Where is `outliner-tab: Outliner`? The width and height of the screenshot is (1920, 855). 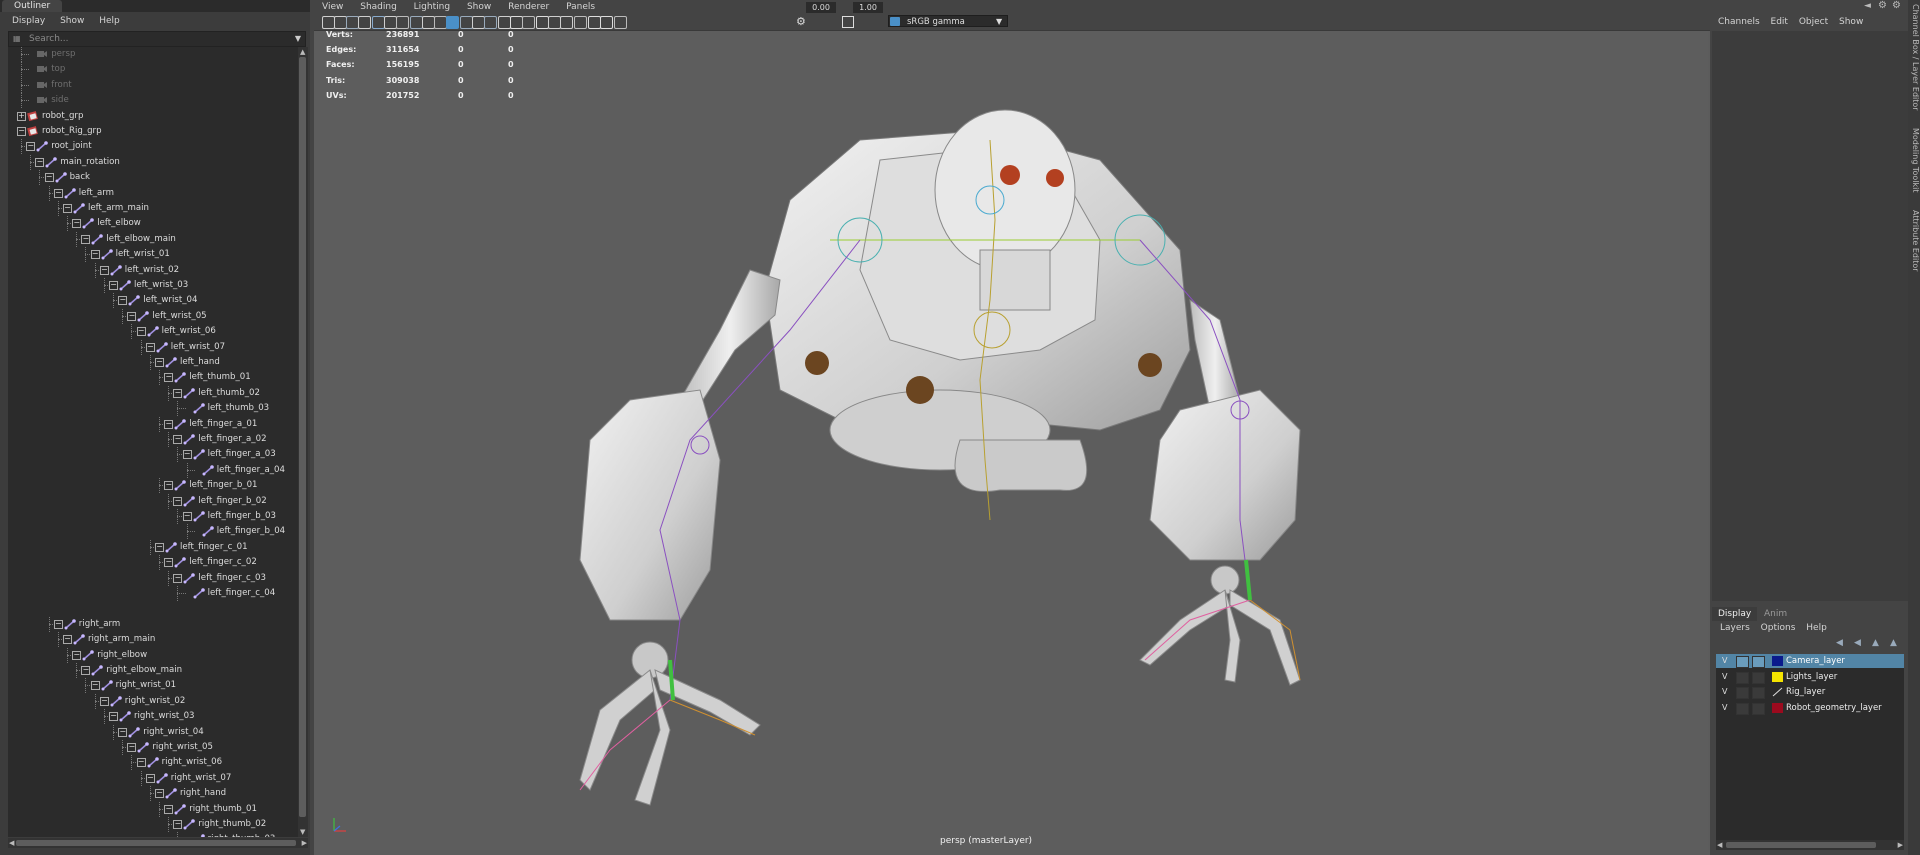 outliner-tab: Outliner is located at coordinates (32, 6).